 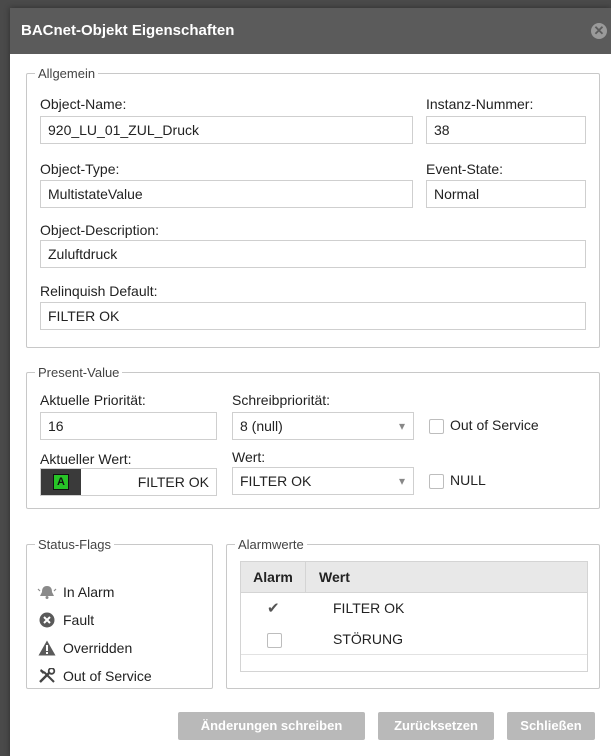 What do you see at coordinates (313, 316) in the screenshot?
I see `relinquish-field: FILTER OK` at bounding box center [313, 316].